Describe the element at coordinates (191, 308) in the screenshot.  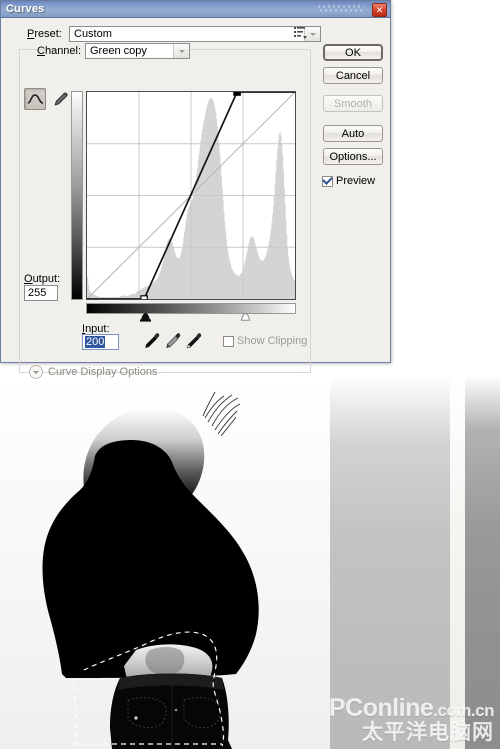
I see `input-gradient-bar` at that location.